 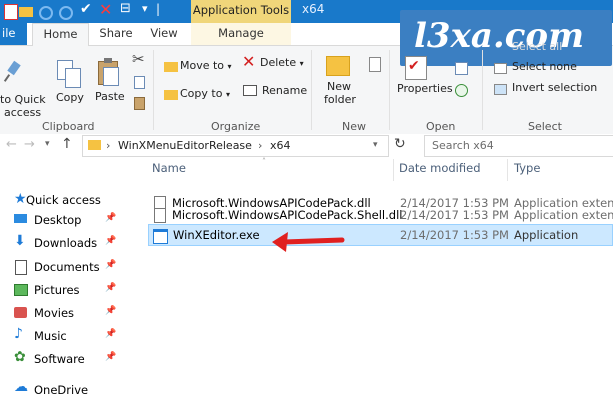 What do you see at coordinates (554, 87) in the screenshot?
I see `invert-selection-button: Invert selection` at bounding box center [554, 87].